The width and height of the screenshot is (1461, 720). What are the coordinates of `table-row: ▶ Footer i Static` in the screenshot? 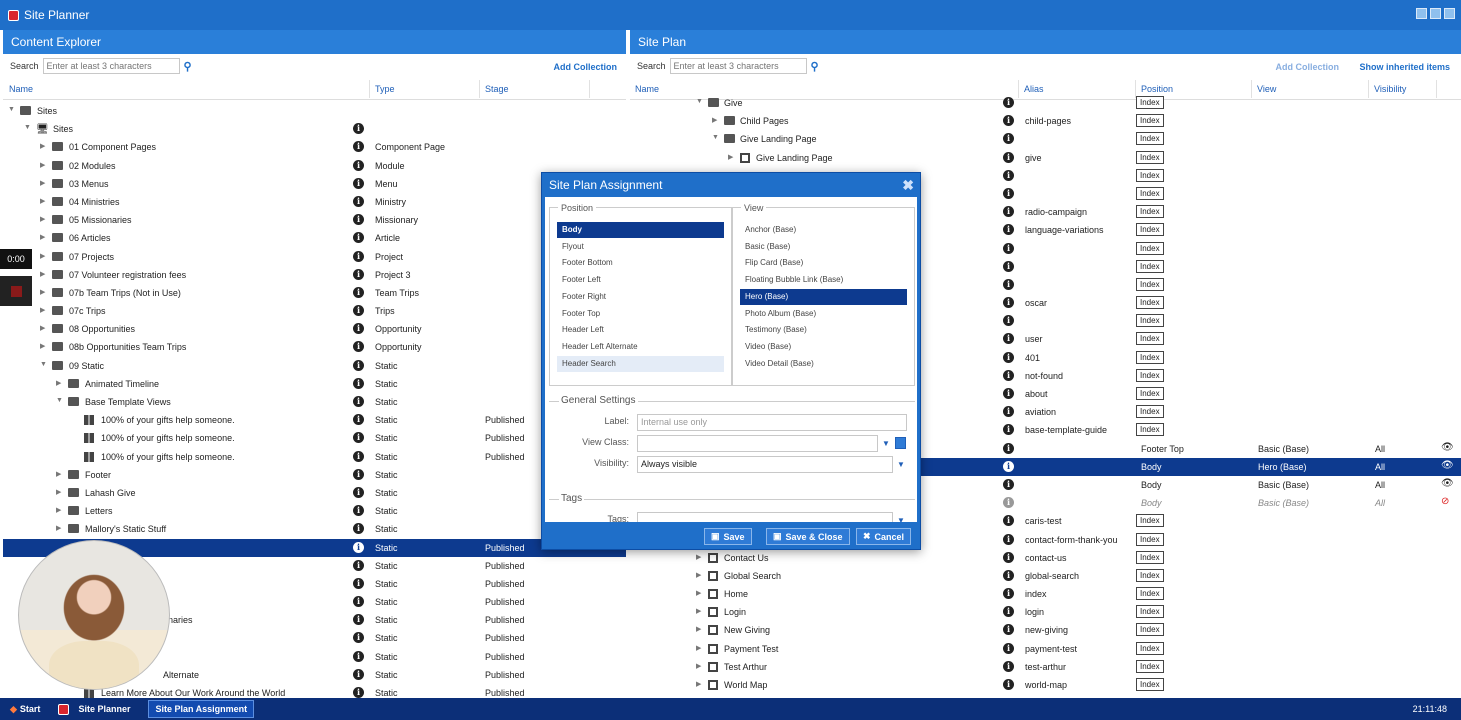 It's located at (314, 475).